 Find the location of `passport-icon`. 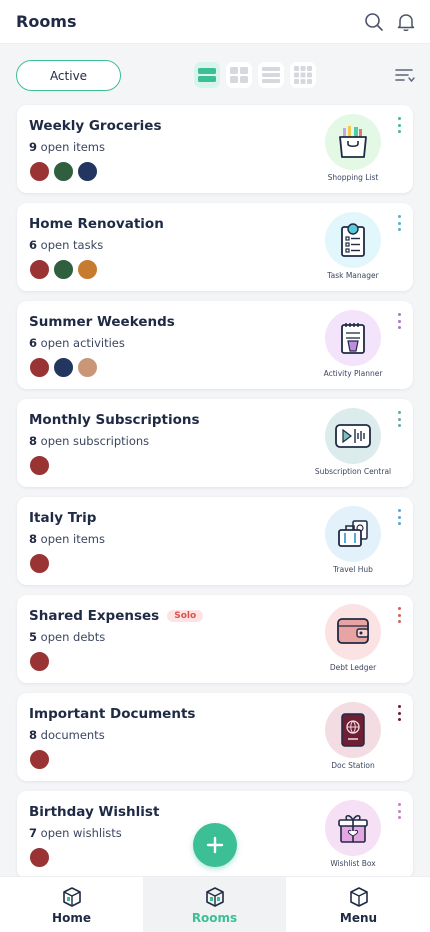

passport-icon is located at coordinates (353, 730).